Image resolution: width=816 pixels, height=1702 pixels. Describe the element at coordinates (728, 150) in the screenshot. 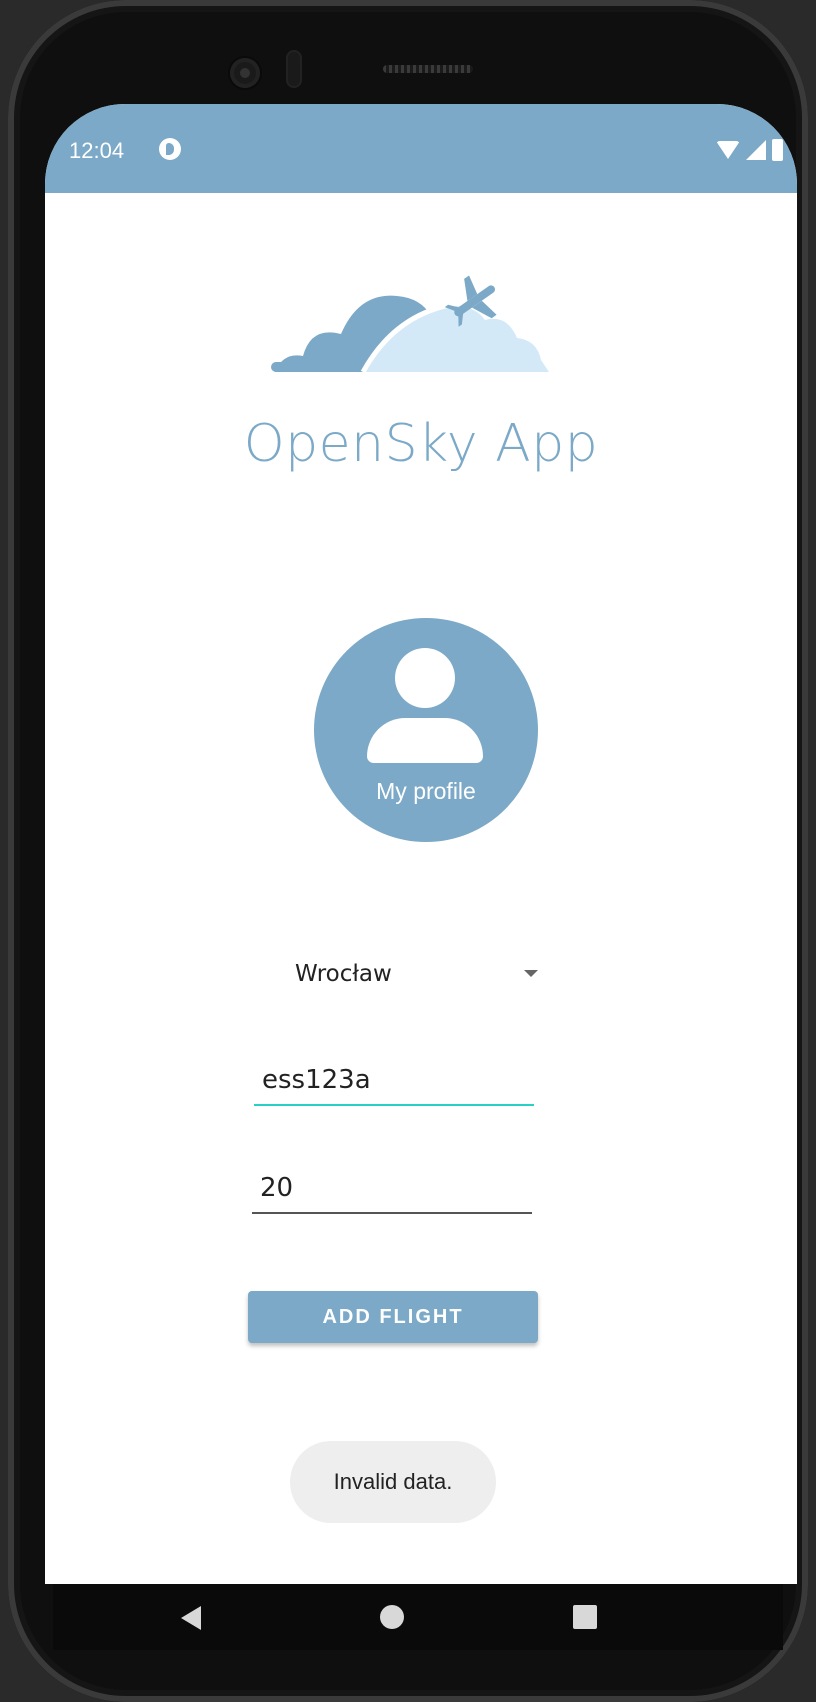

I see `wifi-icon` at that location.